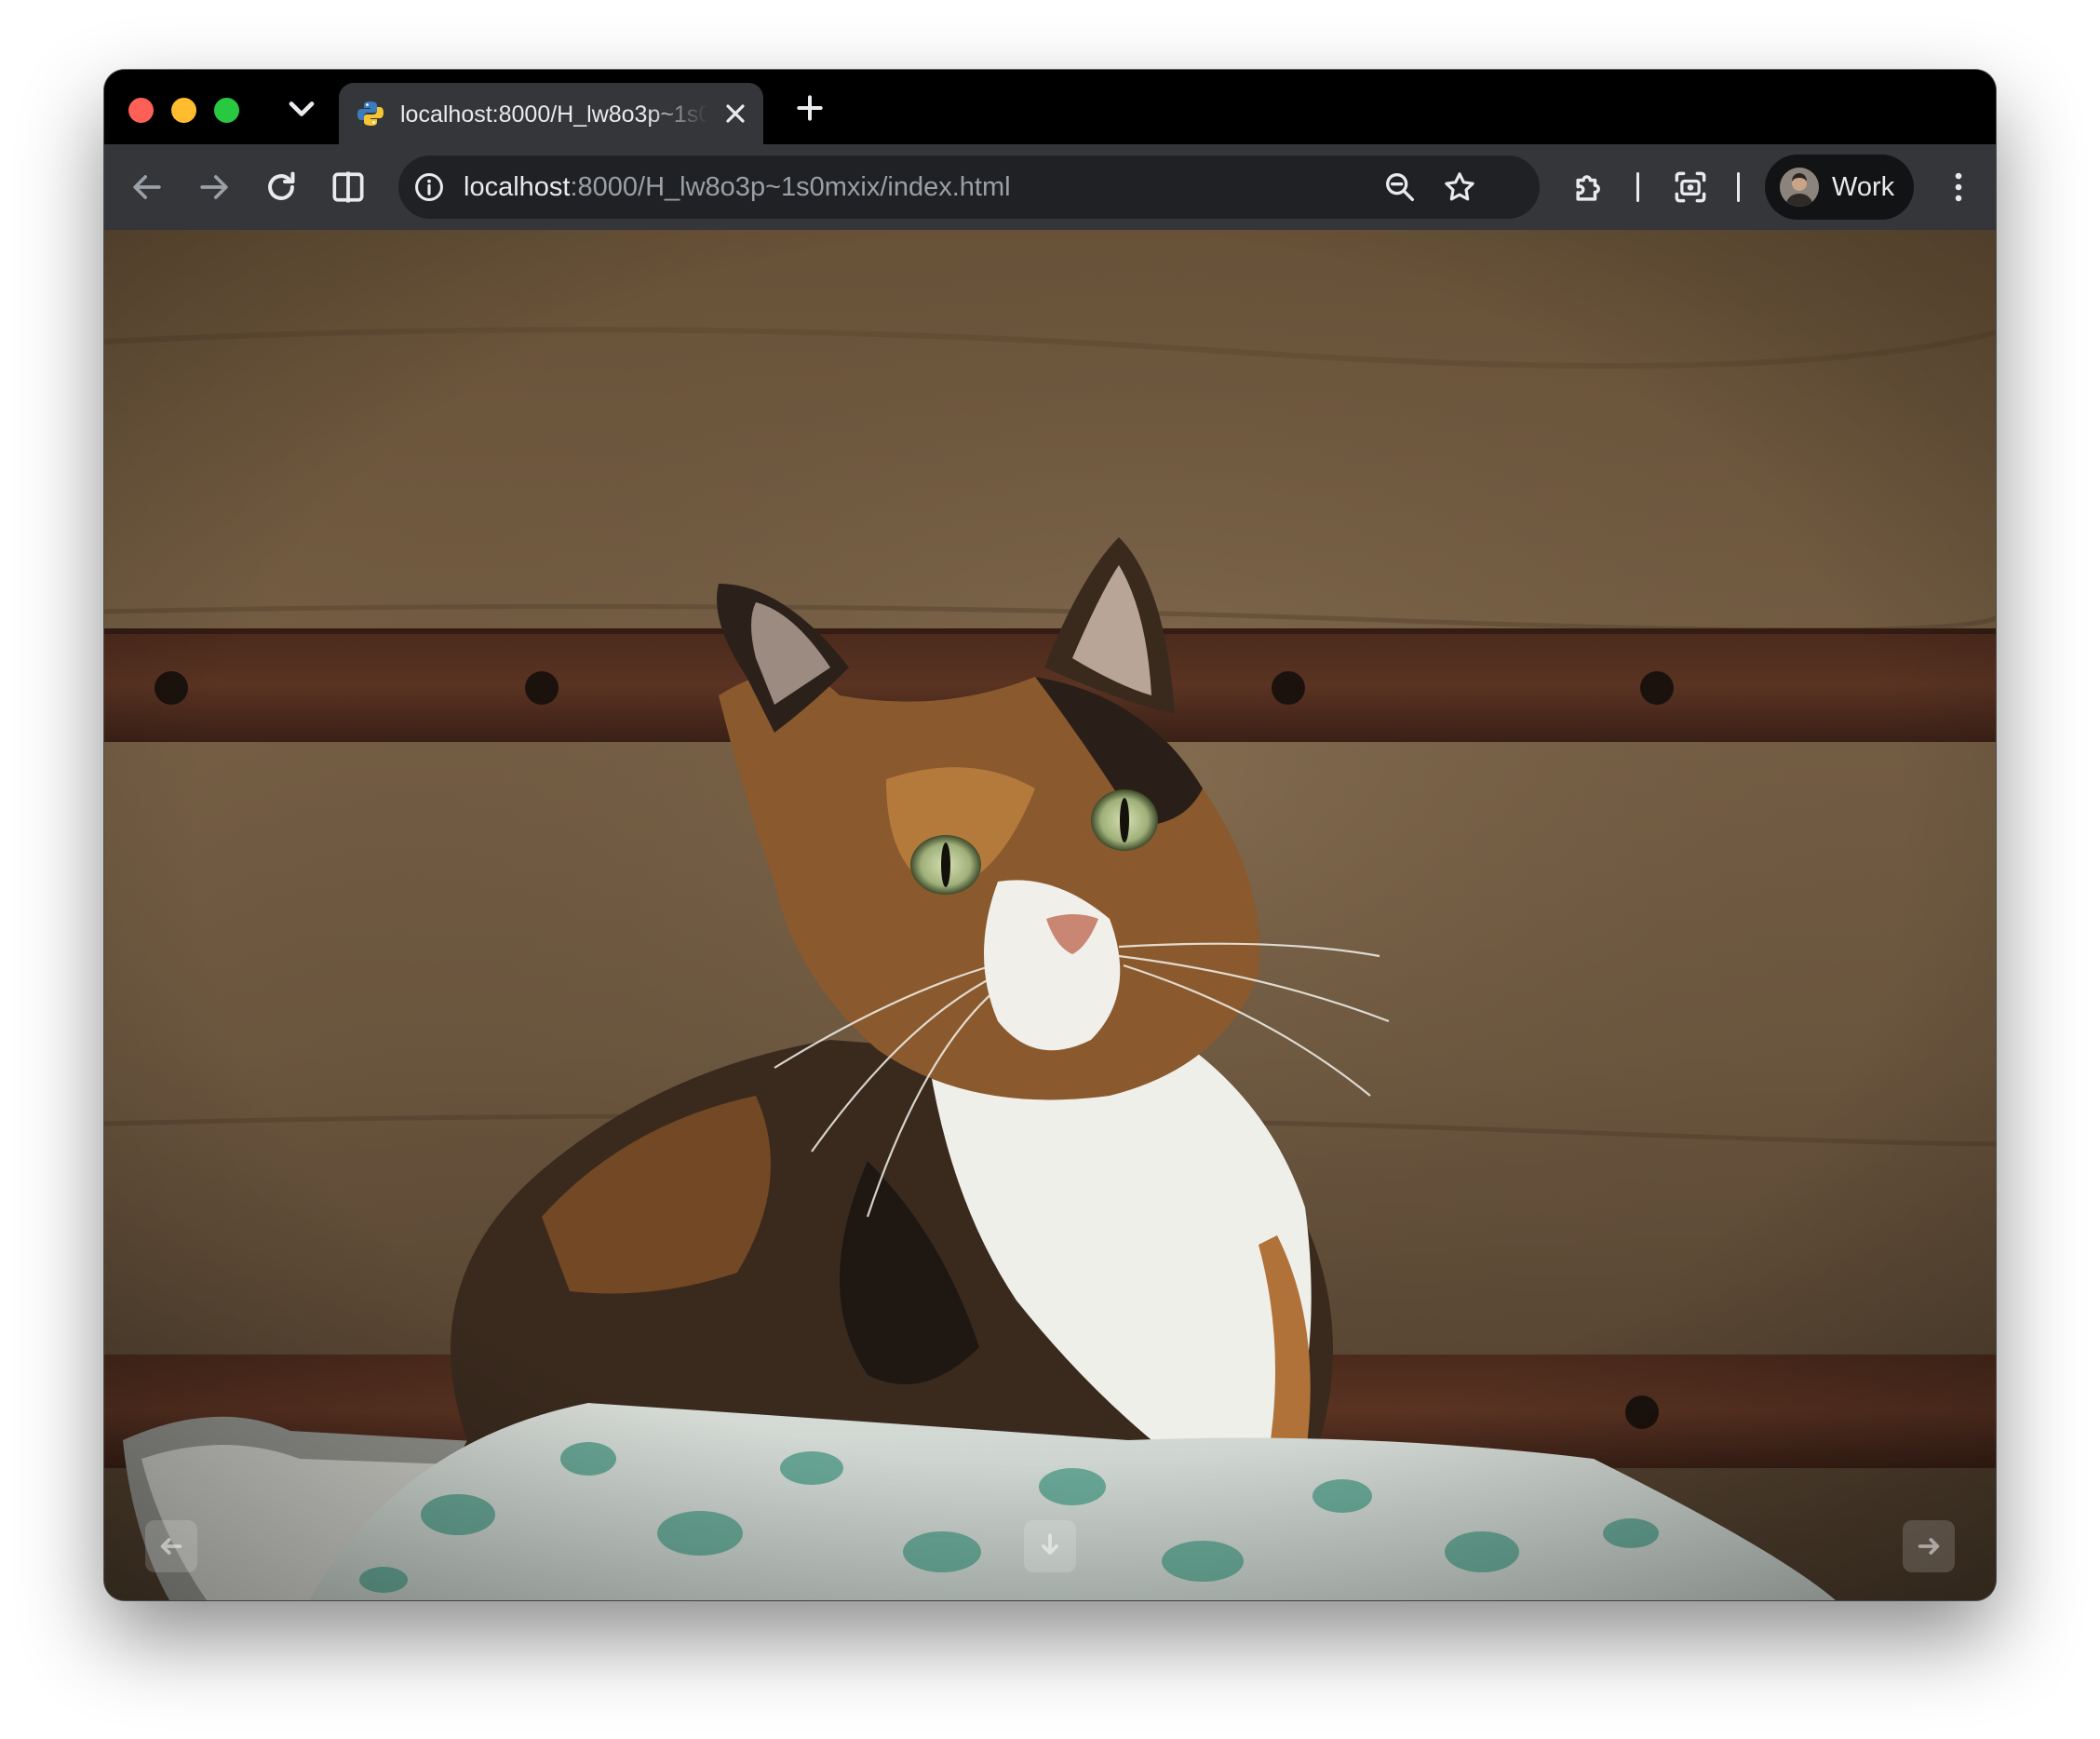 The height and width of the screenshot is (1739, 2100). I want to click on url-host: localhost, so click(517, 187).